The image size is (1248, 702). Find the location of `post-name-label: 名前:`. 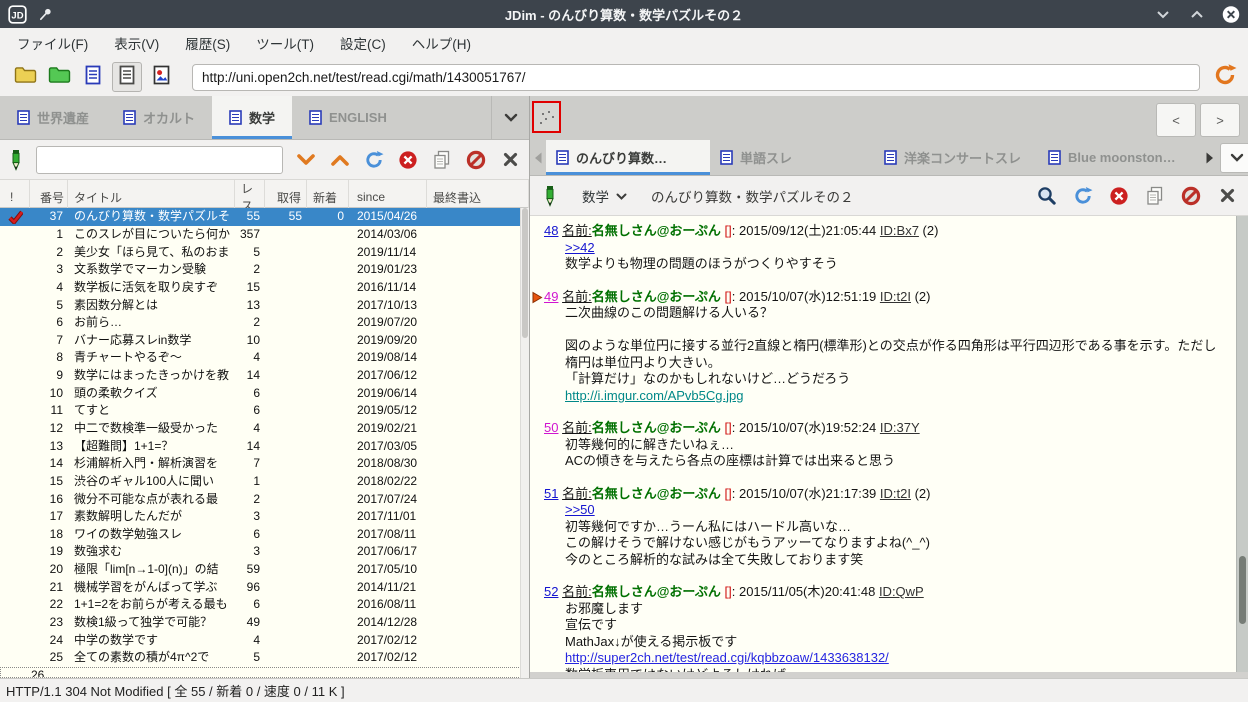

post-name-label: 名前: is located at coordinates (577, 427).